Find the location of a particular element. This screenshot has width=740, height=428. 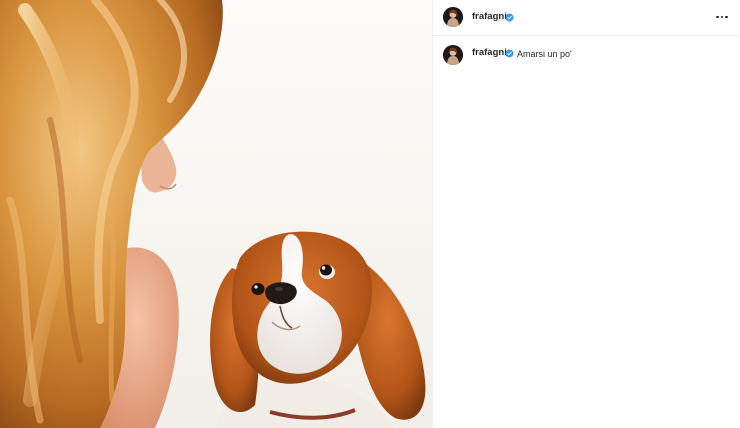

more-options-icon is located at coordinates (722, 17).